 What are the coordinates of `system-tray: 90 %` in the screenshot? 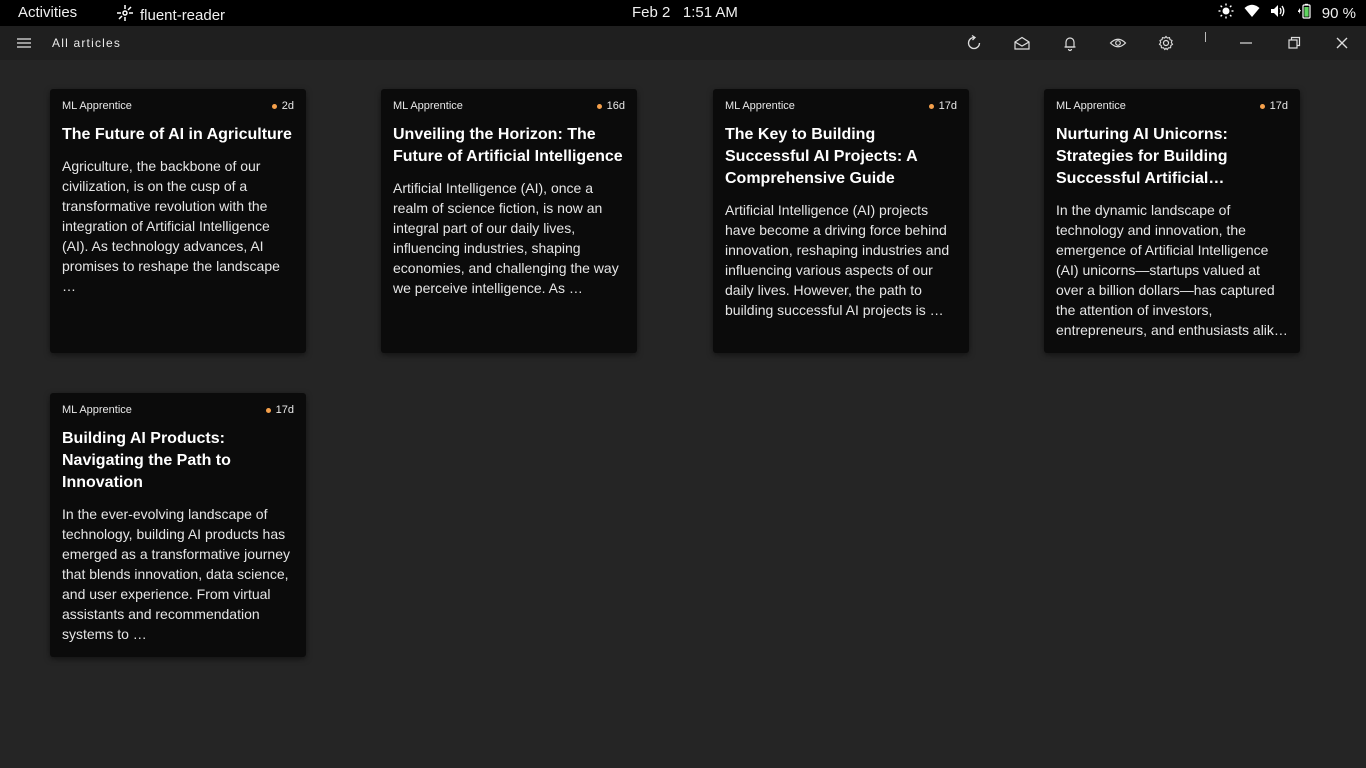 It's located at (1287, 13).